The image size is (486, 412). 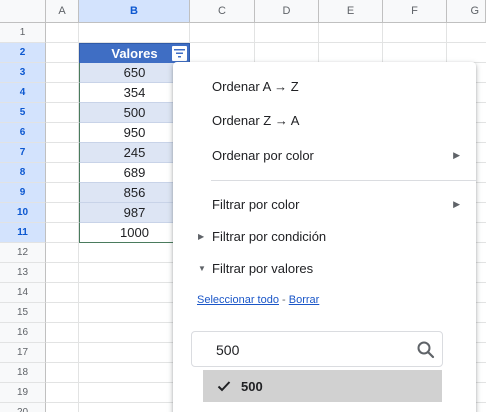 What do you see at coordinates (23, 273) in the screenshot?
I see `row-header-13: 13` at bounding box center [23, 273].